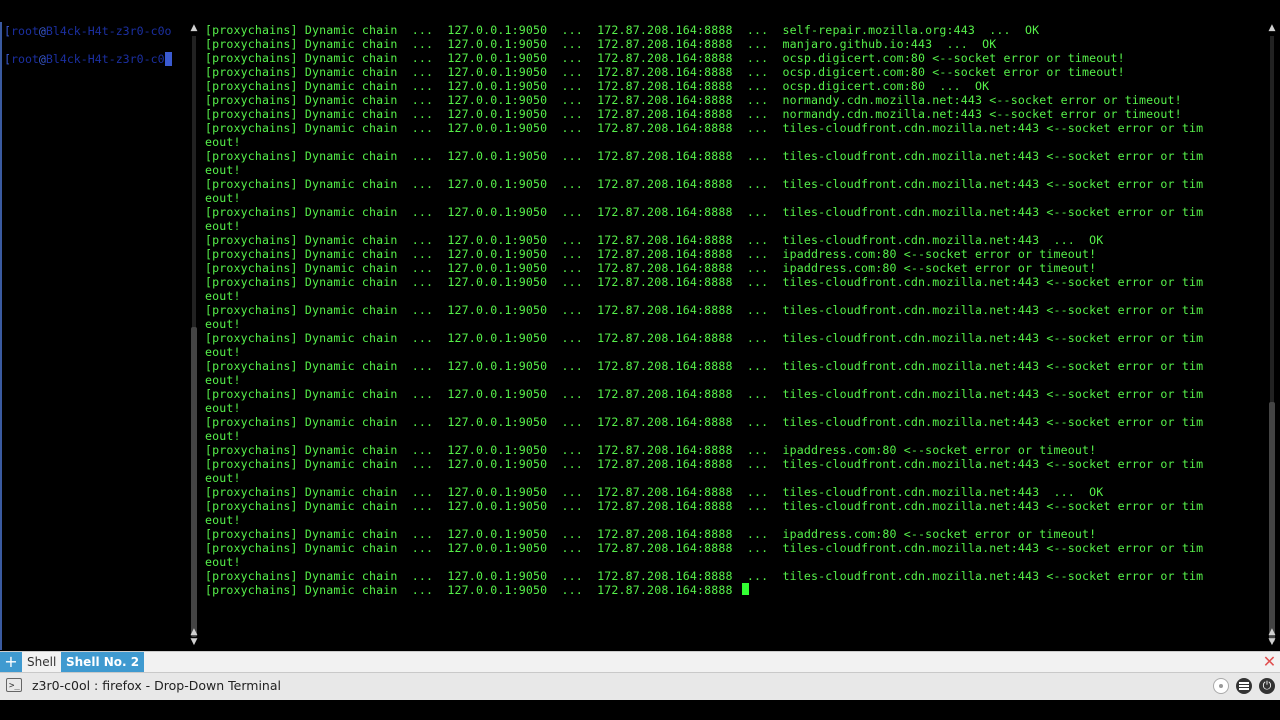 Image resolution: width=1280 pixels, height=720 pixels. What do you see at coordinates (105, 59) in the screenshot?
I see `prompt-host: Bl4ck-H4t-z3r0-c0` at bounding box center [105, 59].